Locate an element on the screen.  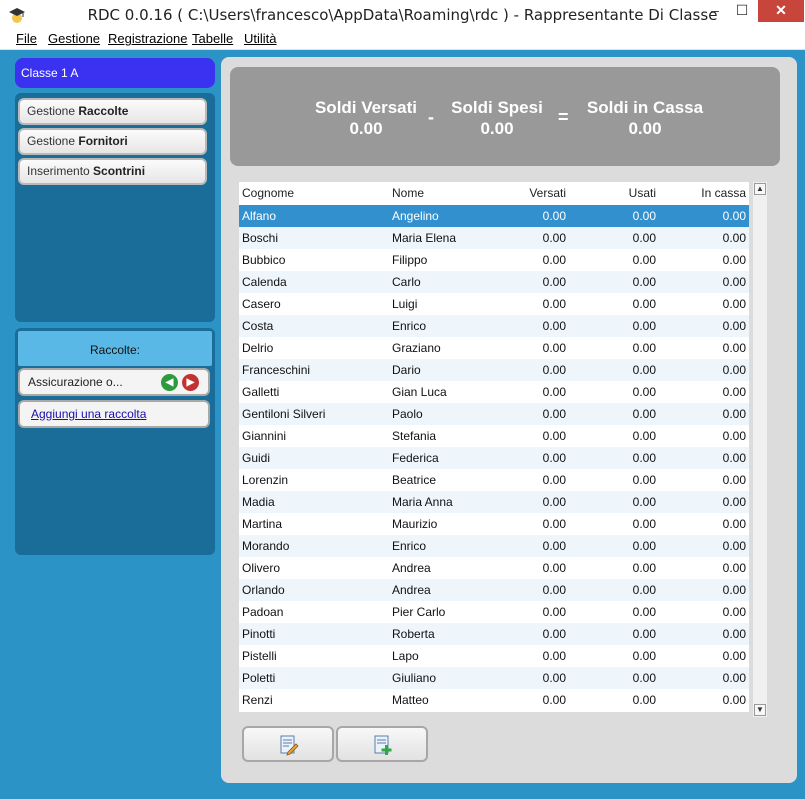
cell-cognome: Costa is located at coordinates (258, 326).